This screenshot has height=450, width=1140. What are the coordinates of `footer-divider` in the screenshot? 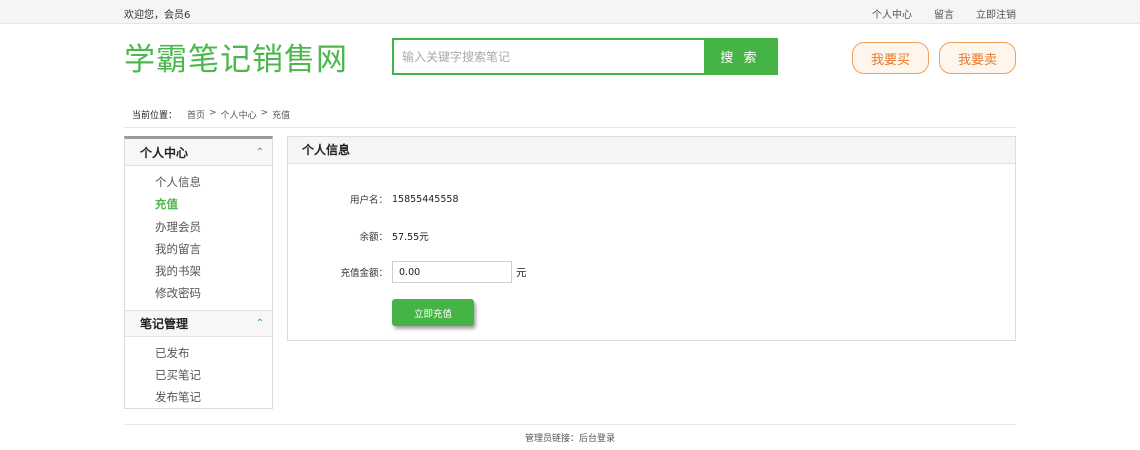 It's located at (570, 424).